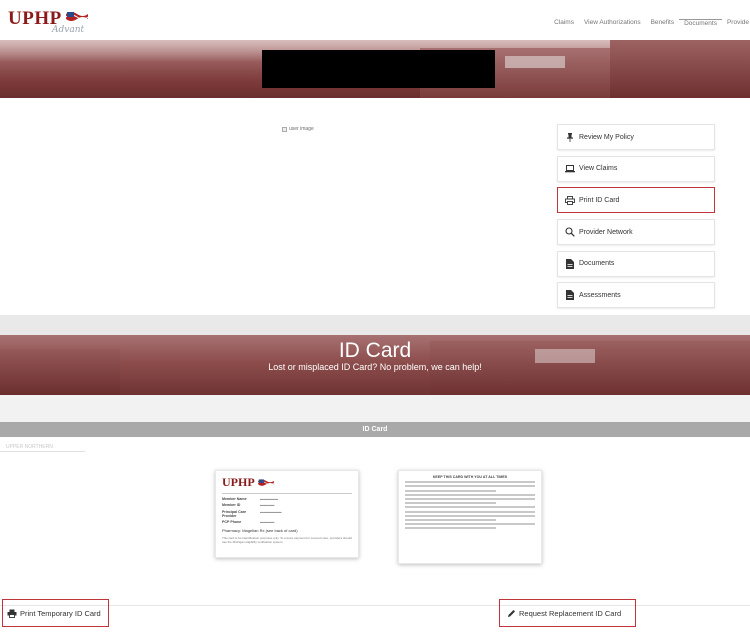 This screenshot has height=633, width=750. I want to click on print-temporary-id-card-button: Print Temporary ID Card, so click(55, 613).